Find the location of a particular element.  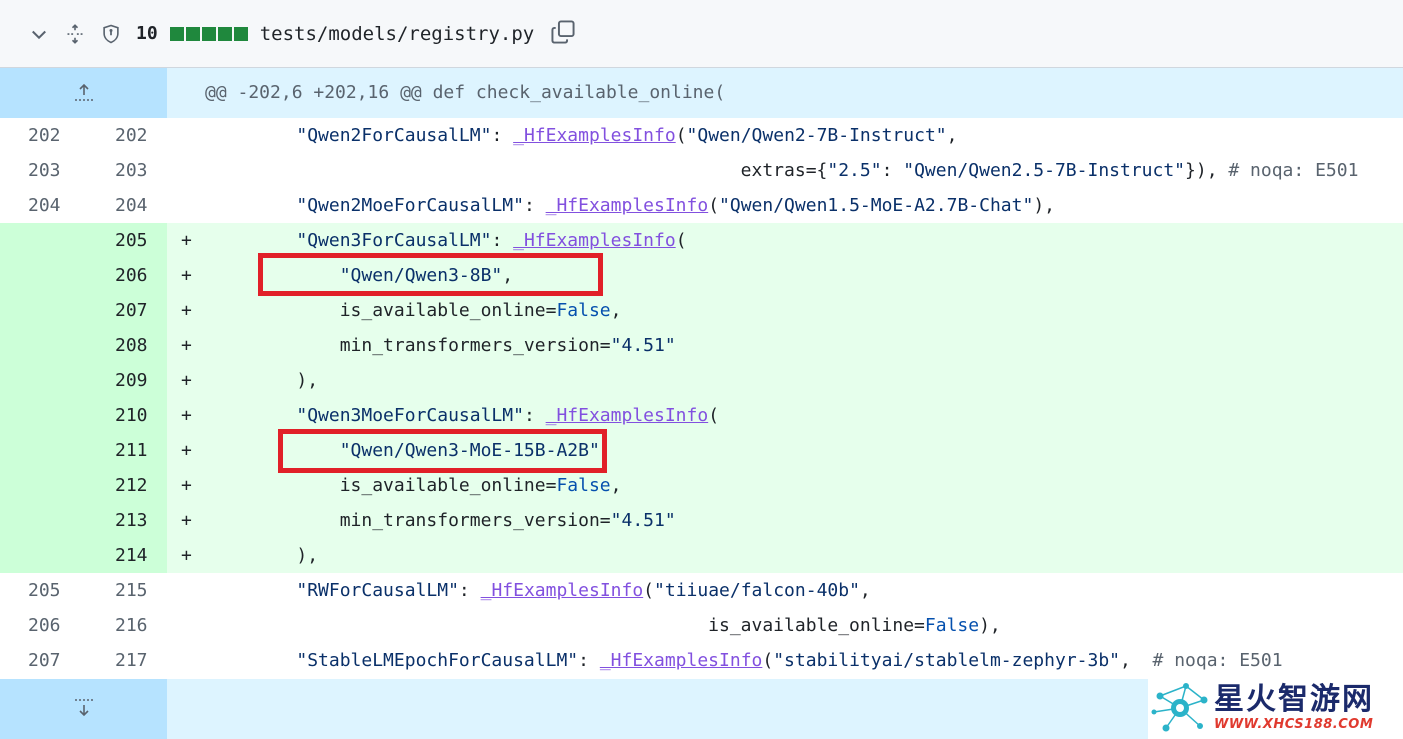

old-line-number: 203 is located at coordinates (41, 170).